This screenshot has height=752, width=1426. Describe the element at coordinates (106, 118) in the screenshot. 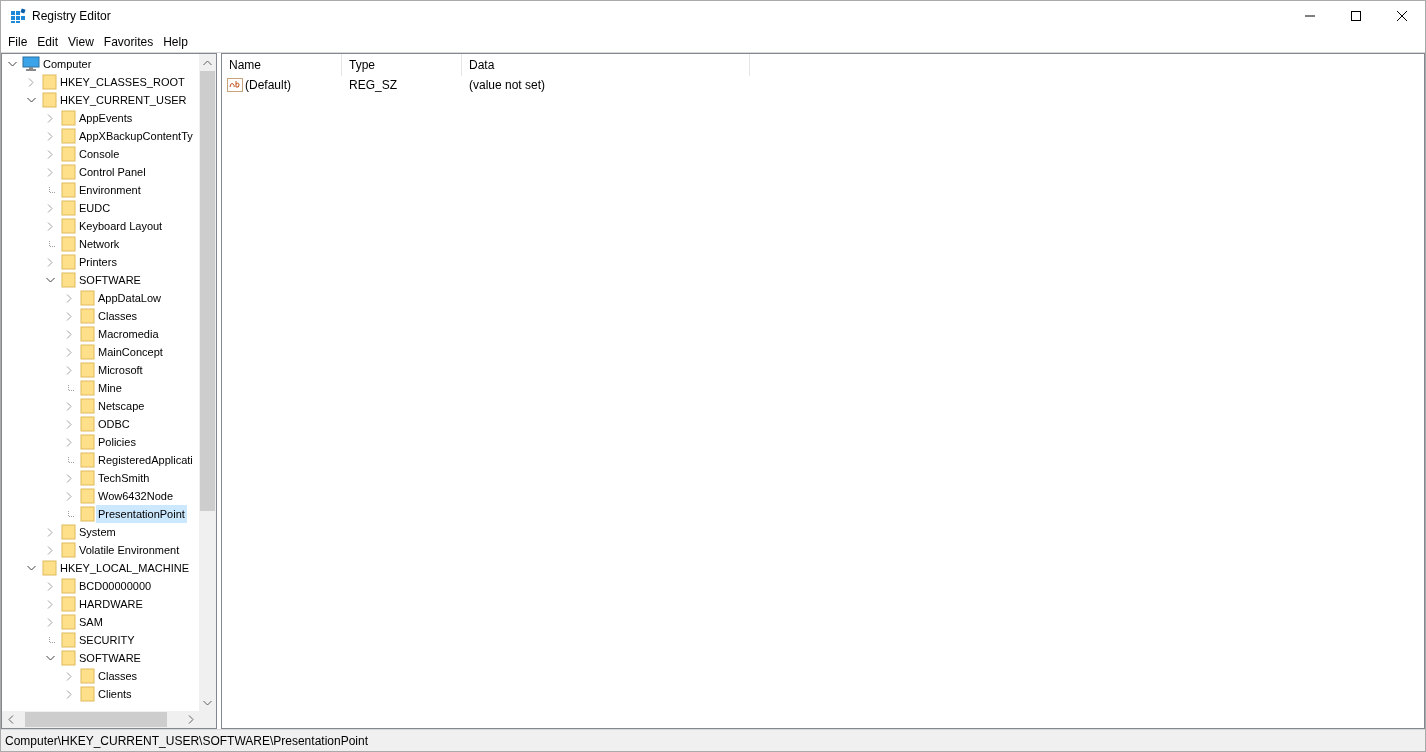

I see `tree-item: AppEvents` at that location.